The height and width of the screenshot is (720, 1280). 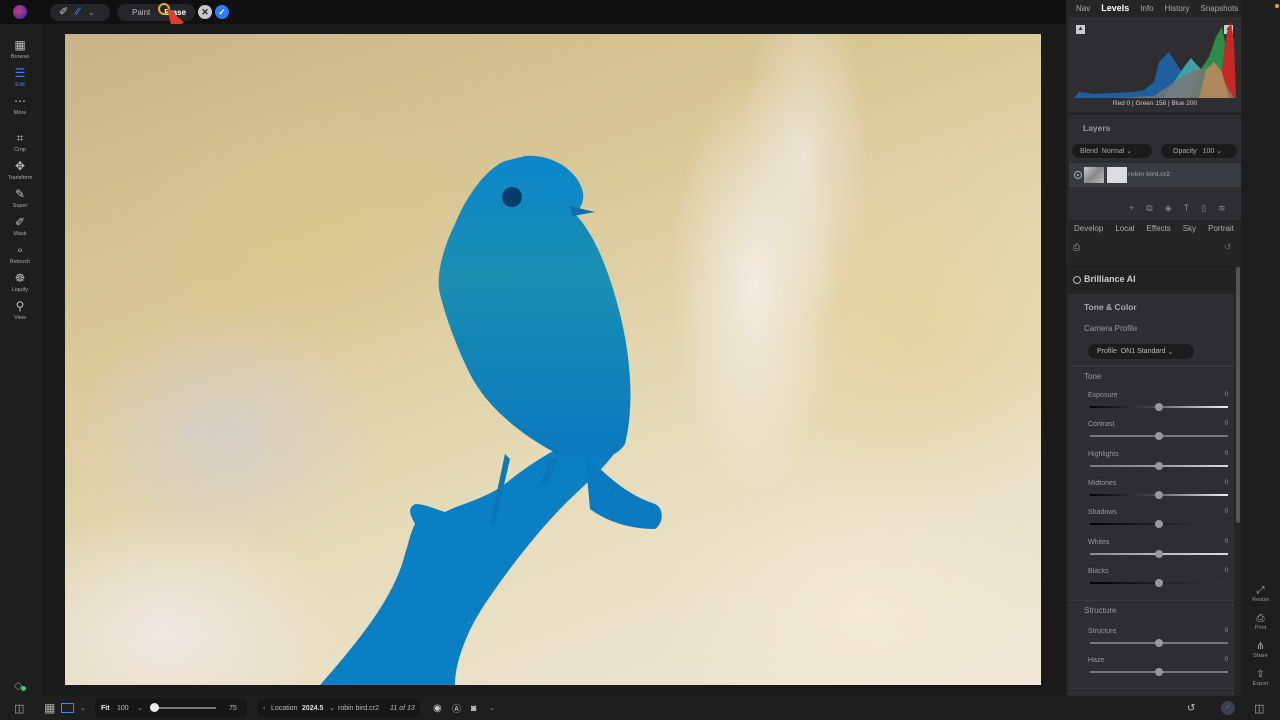 What do you see at coordinates (492, 708) in the screenshot?
I see `mask-view-chevron-icon: ⌄` at bounding box center [492, 708].